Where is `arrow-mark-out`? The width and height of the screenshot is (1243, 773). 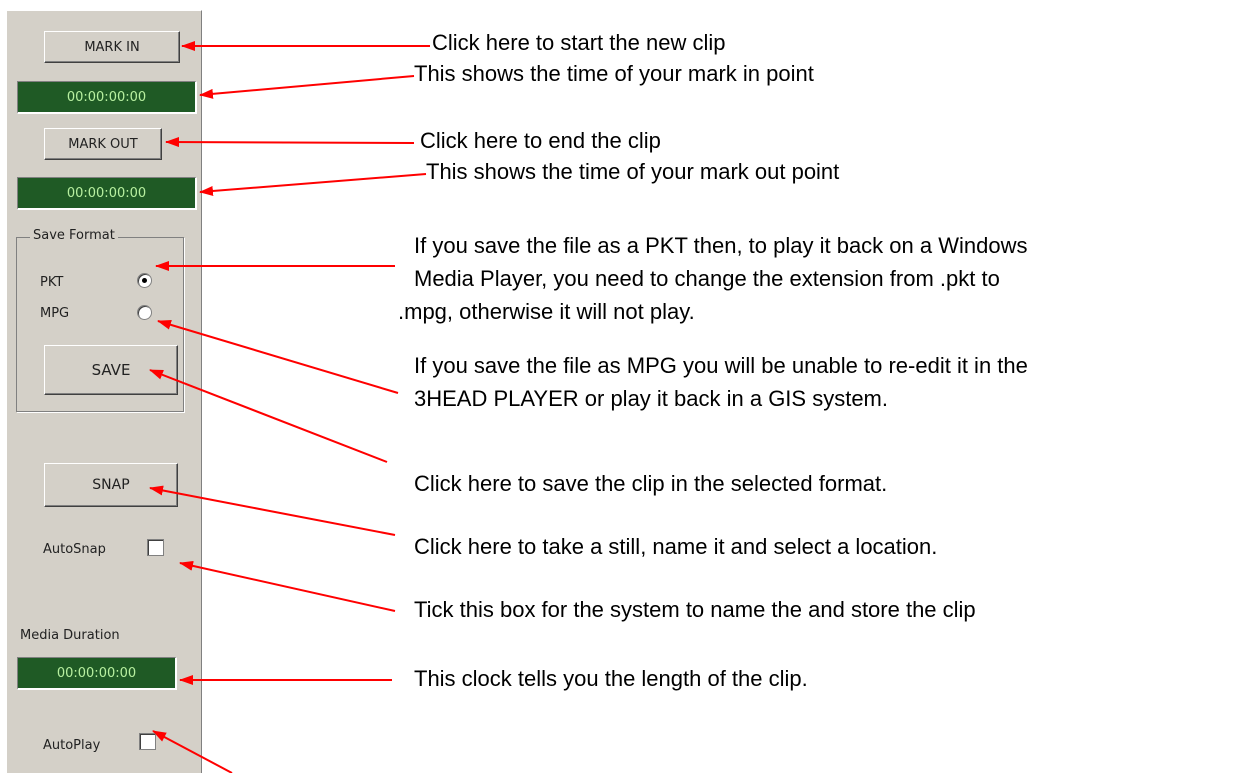 arrow-mark-out is located at coordinates (290, 142).